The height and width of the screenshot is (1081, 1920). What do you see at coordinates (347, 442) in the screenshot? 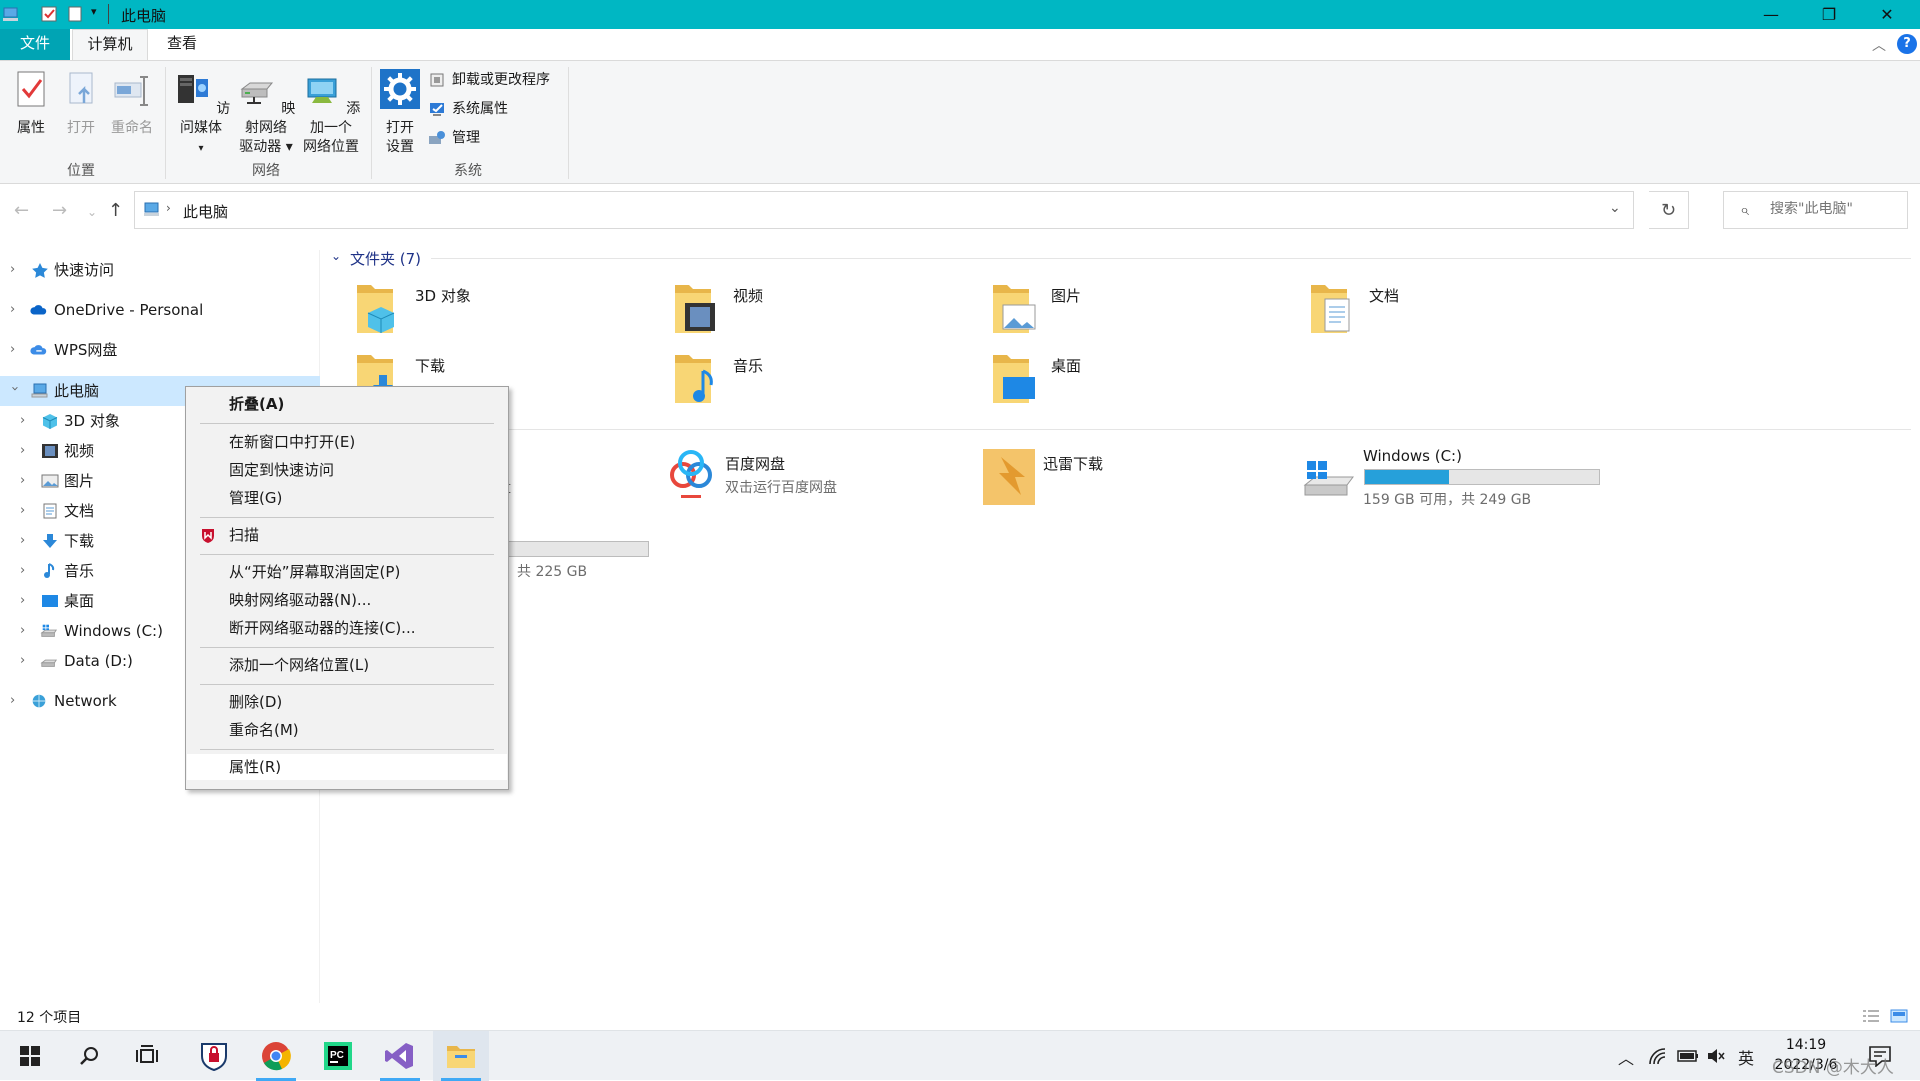
I see `menu-item-open-new-window: 在新窗口中打开(E)` at bounding box center [347, 442].